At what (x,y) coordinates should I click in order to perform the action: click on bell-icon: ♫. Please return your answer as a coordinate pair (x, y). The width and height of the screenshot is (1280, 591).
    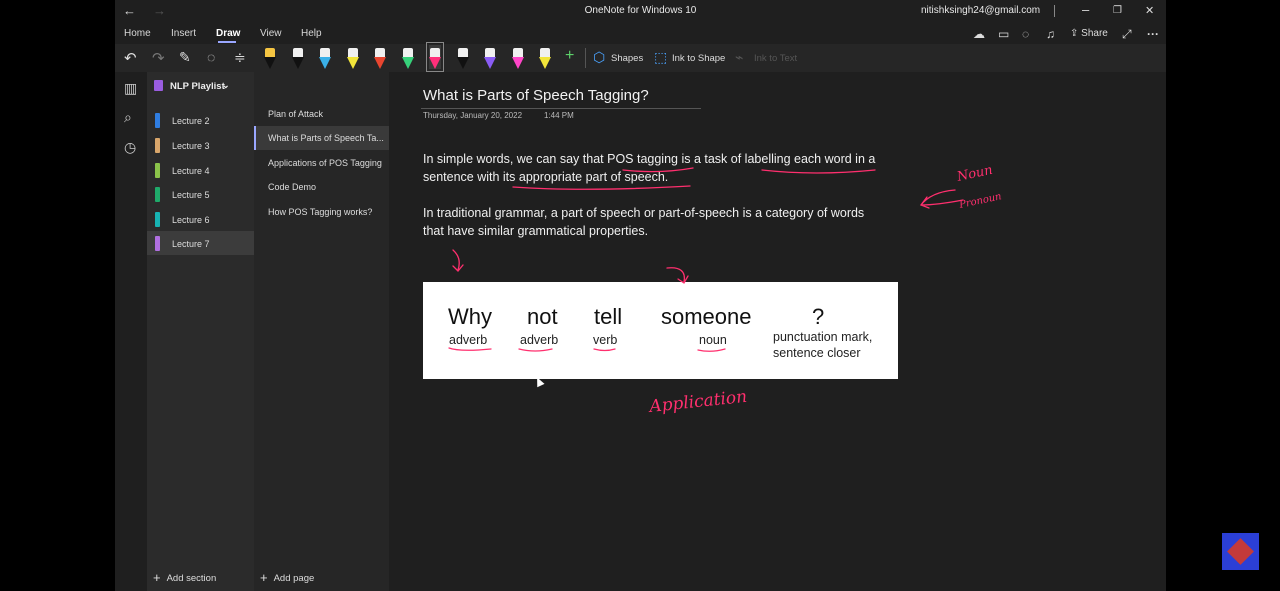
    Looking at the image, I should click on (1050, 34).